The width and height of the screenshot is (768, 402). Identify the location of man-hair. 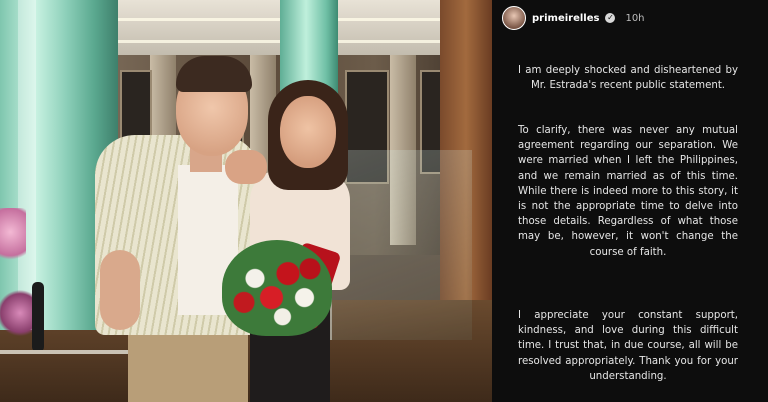
(214, 74).